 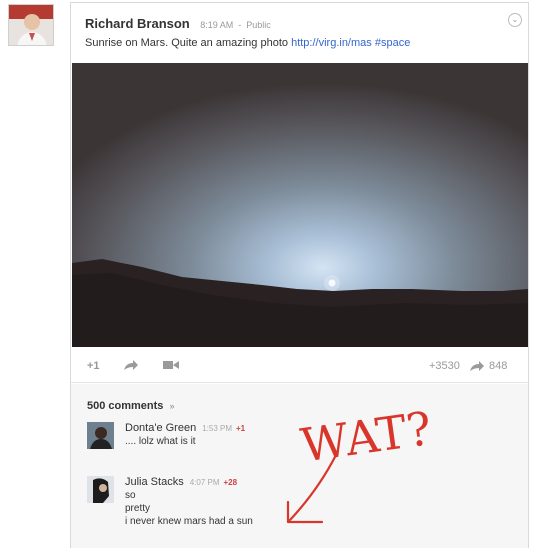 I want to click on post-menu-chevron-icon: ⌄, so click(x=515, y=20).